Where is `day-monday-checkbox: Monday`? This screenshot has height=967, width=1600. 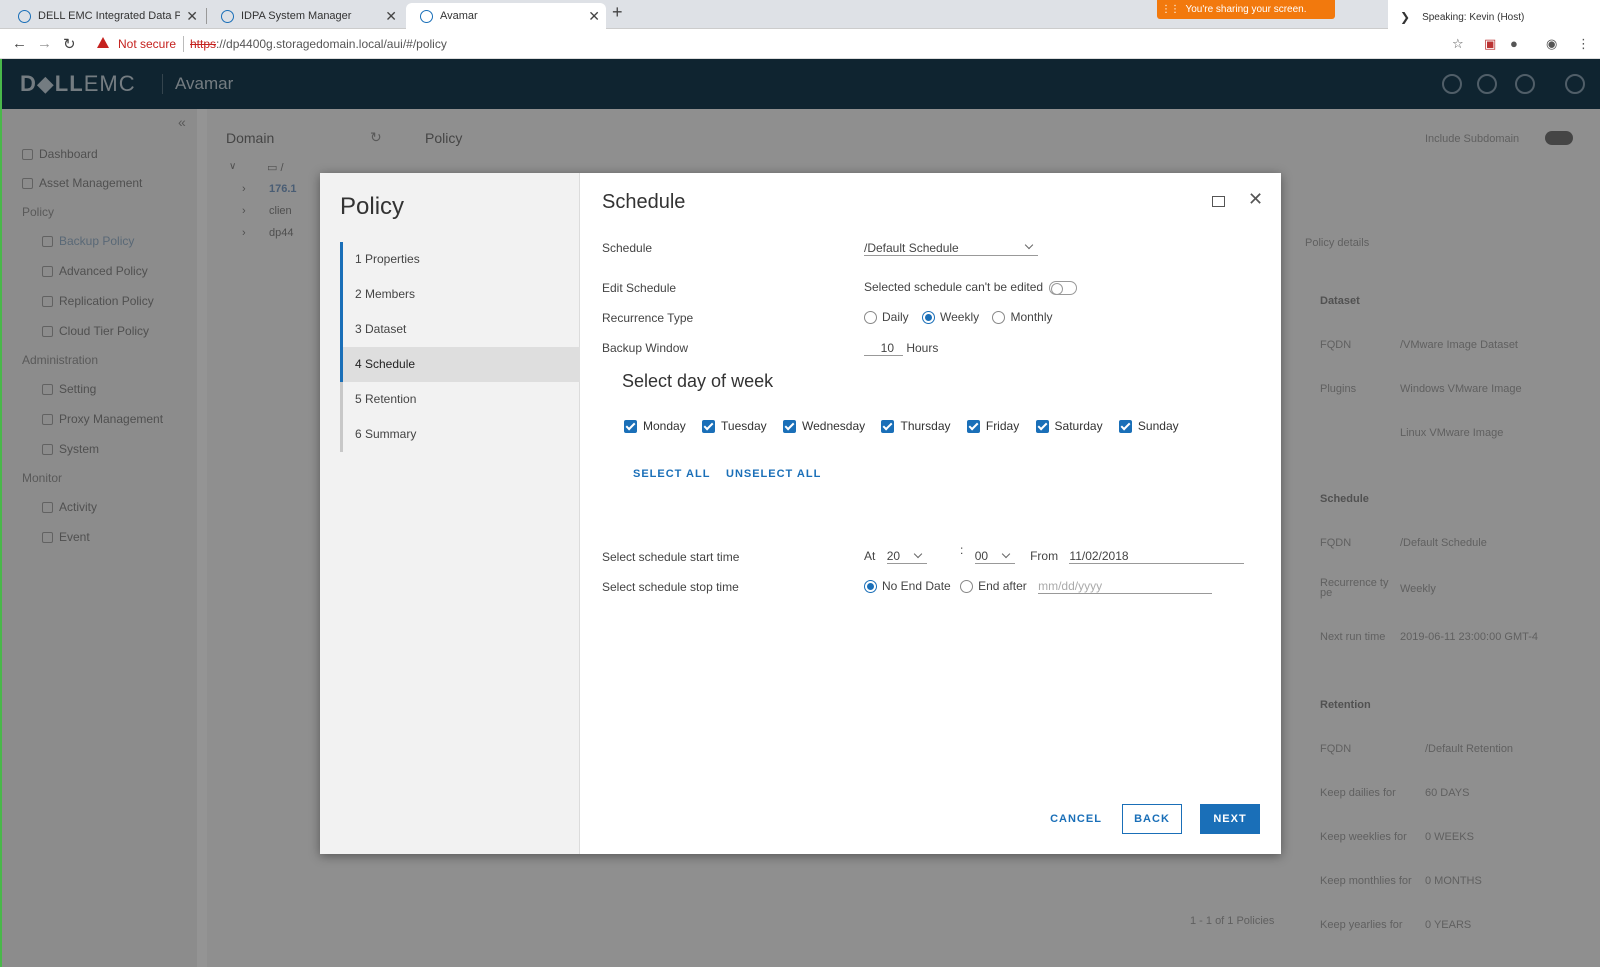
day-monday-checkbox: Monday is located at coordinates (655, 426).